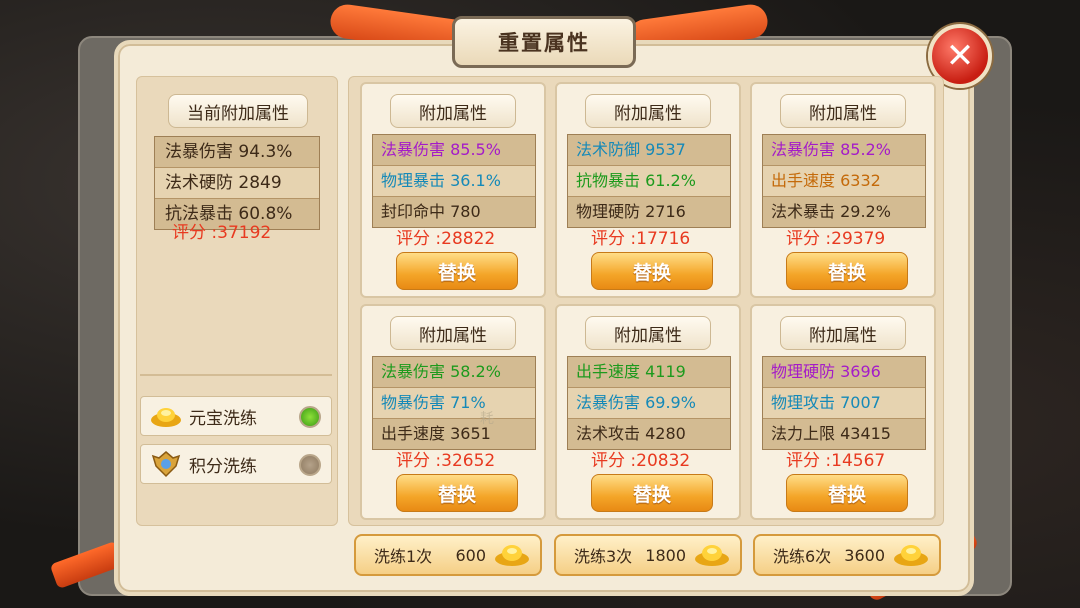 This screenshot has width=1080, height=608. I want to click on card-stats-table: 出手速度 4119 法暴伤害 69.9% 法术攻击 4280, so click(649, 403).